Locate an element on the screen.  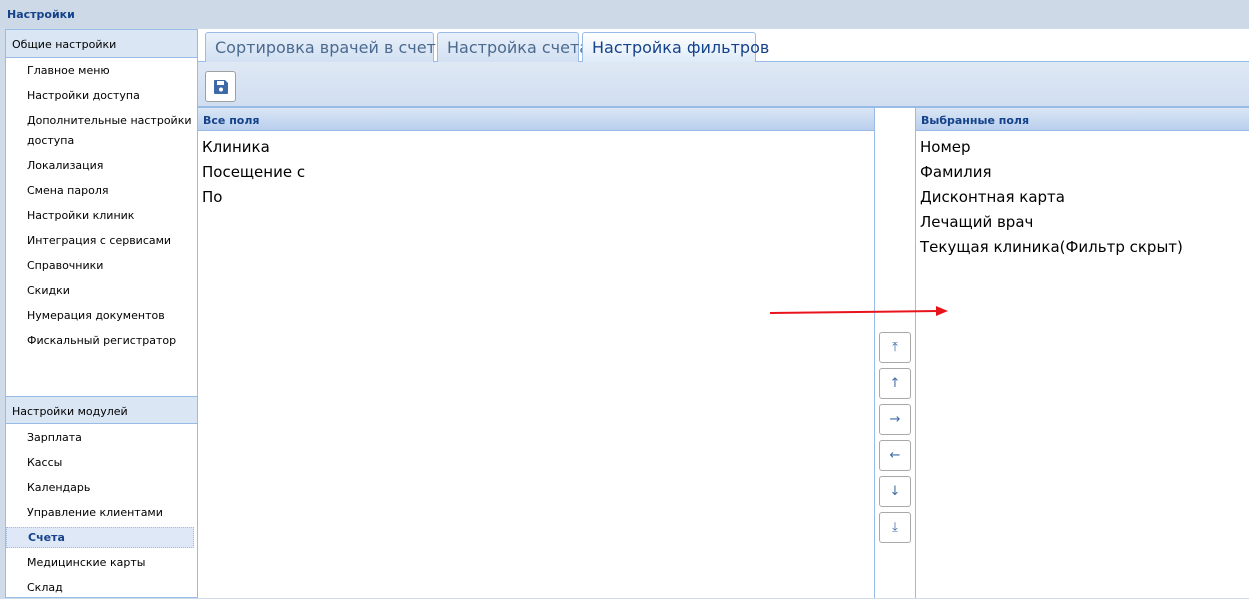
sidebar-item-discounts: Скидки is located at coordinates (100, 291).